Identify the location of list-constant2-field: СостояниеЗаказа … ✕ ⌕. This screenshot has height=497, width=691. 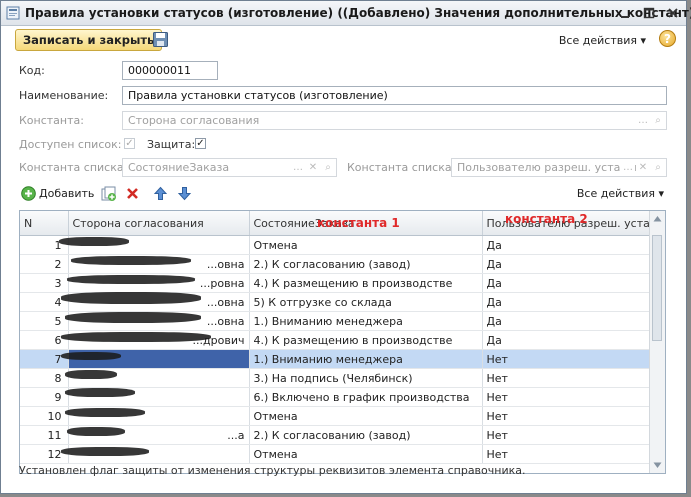
(229, 167).